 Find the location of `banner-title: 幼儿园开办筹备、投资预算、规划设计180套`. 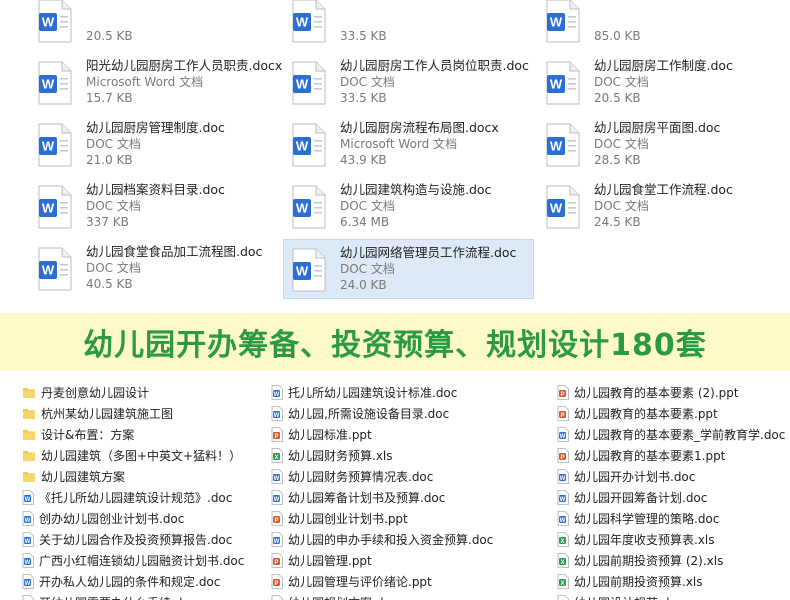

banner-title: 幼儿园开办筹备、投资预算、规划设计180套 is located at coordinates (395, 345).